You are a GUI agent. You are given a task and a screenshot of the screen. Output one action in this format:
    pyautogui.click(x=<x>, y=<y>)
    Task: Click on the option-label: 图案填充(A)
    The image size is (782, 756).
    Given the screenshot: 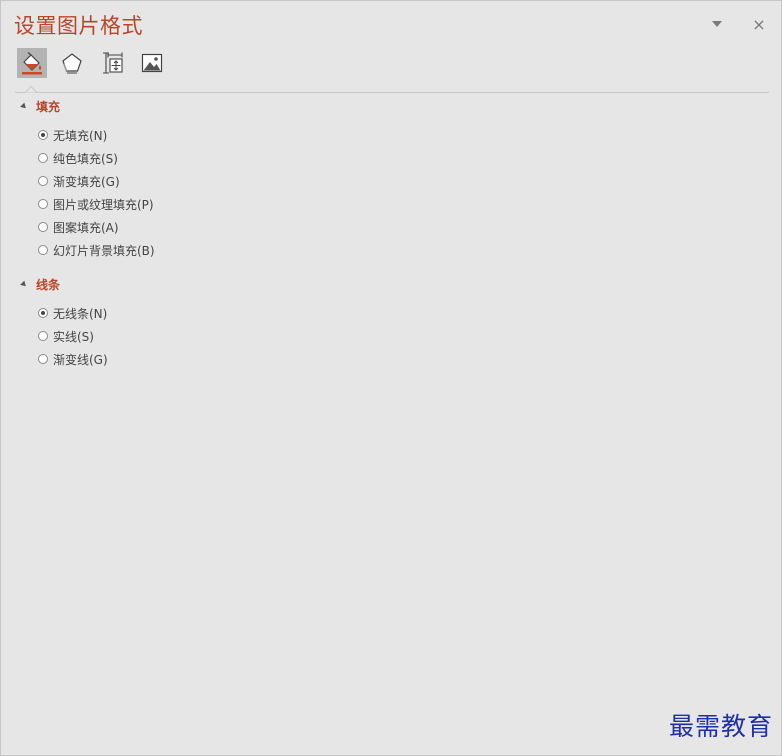 What is the action you would take?
    pyautogui.click(x=86, y=227)
    